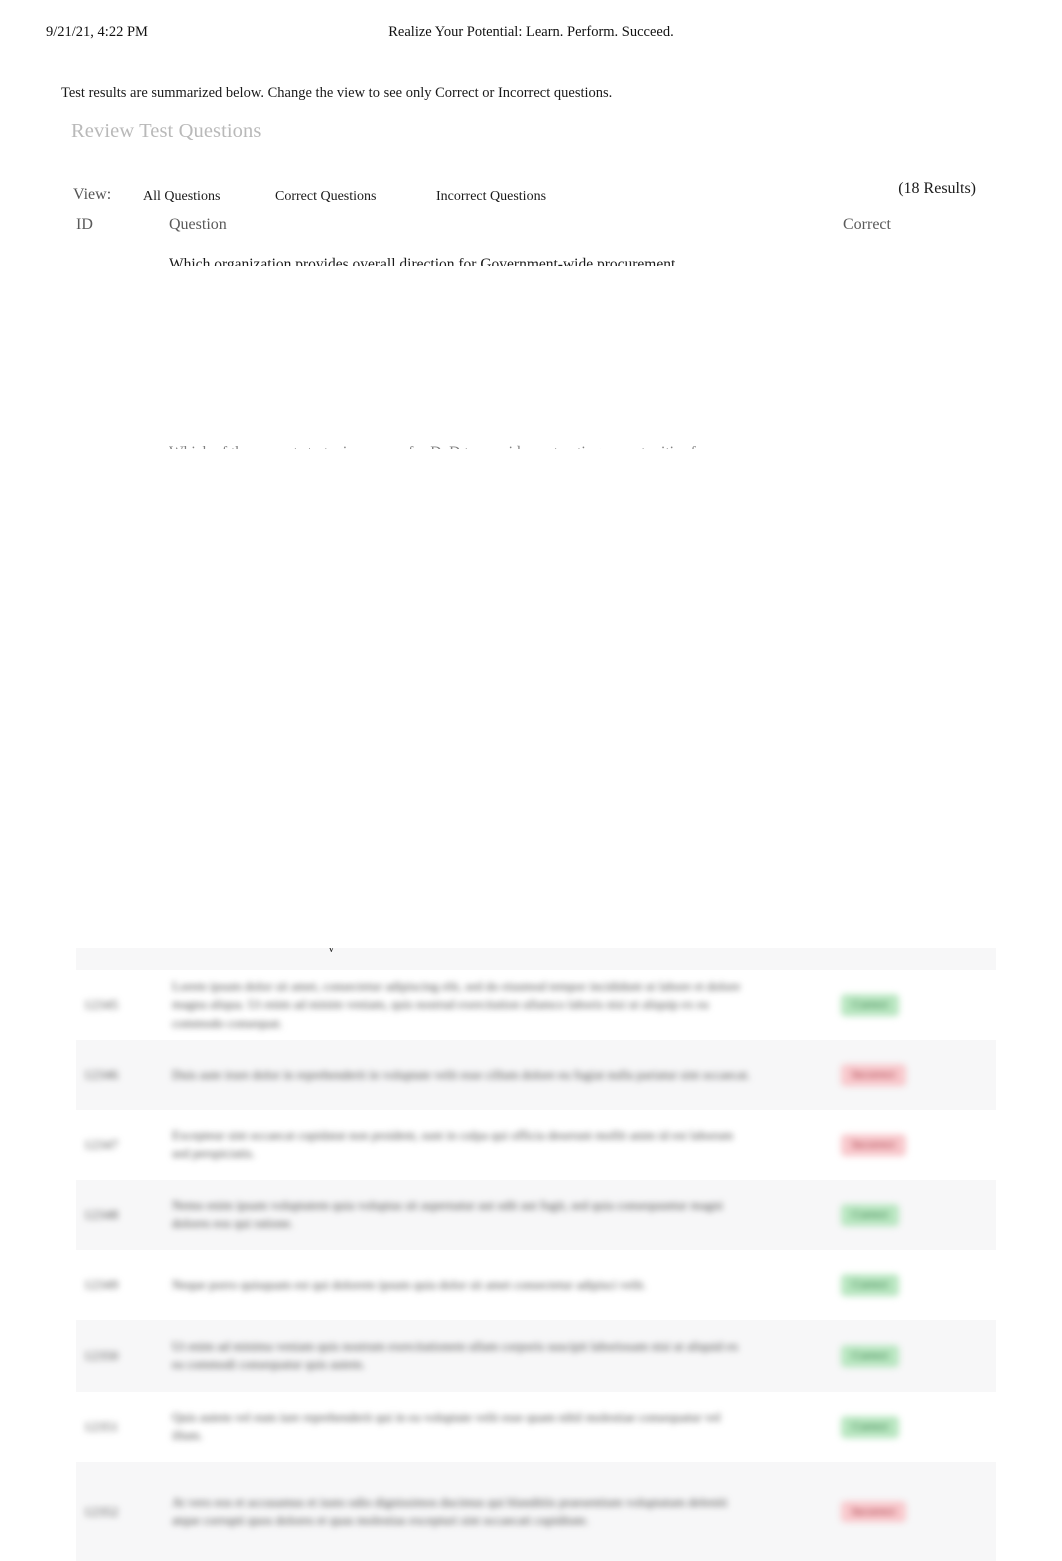 Image resolution: width=1062 pixels, height=1561 pixels. What do you see at coordinates (325, 197) in the screenshot?
I see `tab-correct-questions: Correct Questions` at bounding box center [325, 197].